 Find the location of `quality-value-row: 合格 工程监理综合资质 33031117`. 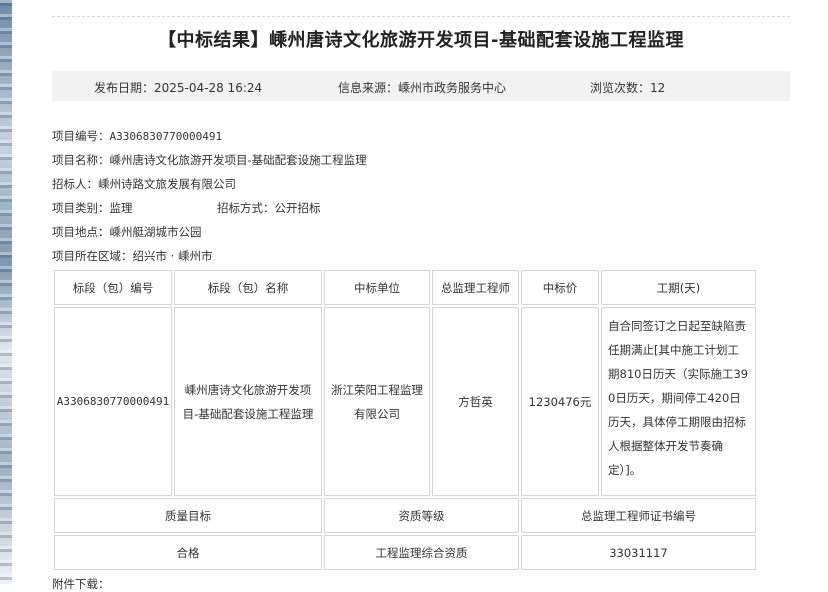

quality-value-row: 合格 工程监理综合资质 33031117 is located at coordinates (405, 552).